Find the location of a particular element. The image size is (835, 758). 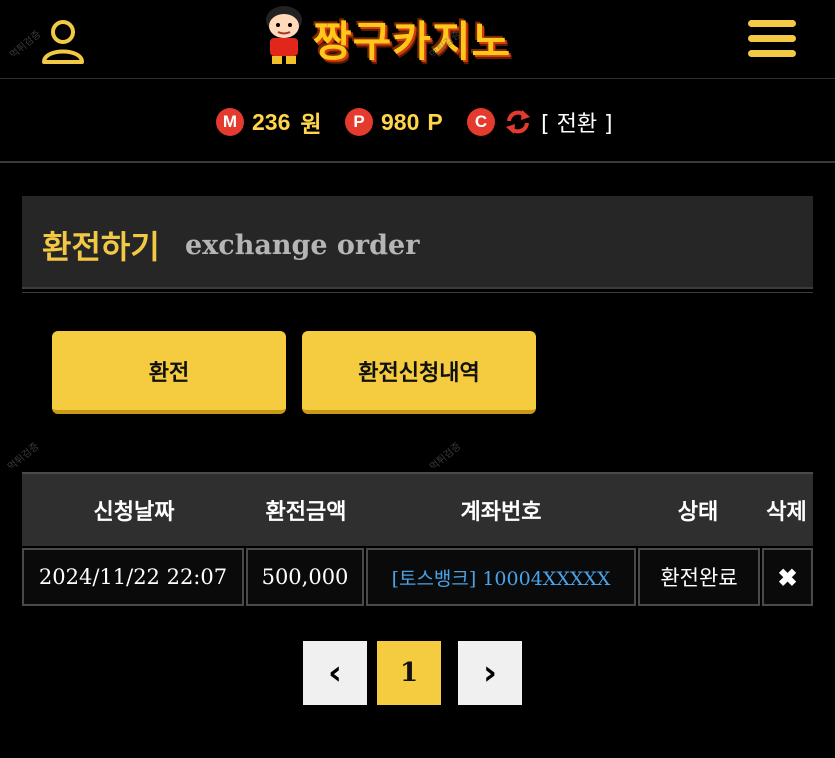

logo-text: 짱구카지노 is located at coordinates (412, 41).